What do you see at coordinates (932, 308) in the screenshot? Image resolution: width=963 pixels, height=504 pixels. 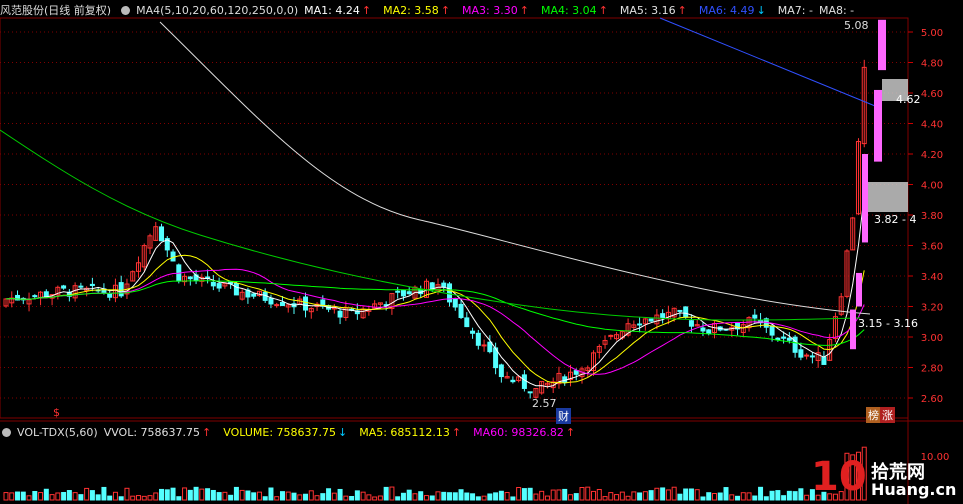 I see `price-axis-label: 3.20` at bounding box center [932, 308].